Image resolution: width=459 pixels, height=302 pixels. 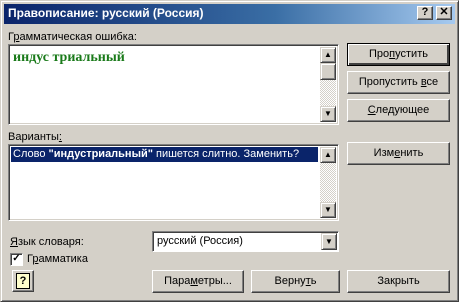 I want to click on next-button: Следующее, so click(x=398, y=110).